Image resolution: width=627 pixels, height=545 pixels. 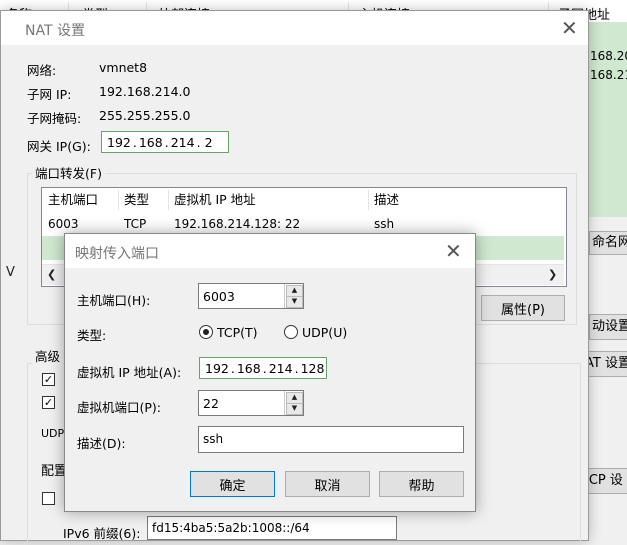 I want to click on ipv6-prefix-input: fd15:4ba5:5a2b:1008::/64, so click(x=272, y=528).